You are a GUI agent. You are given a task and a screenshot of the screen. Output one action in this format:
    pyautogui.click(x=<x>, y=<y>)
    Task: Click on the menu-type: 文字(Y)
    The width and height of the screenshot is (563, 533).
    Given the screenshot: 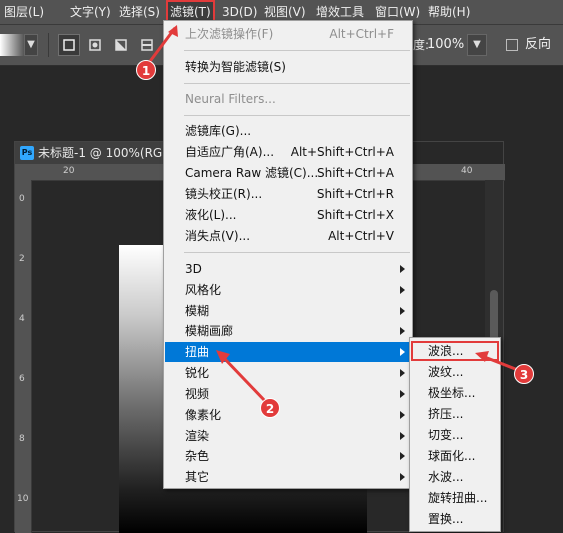 What is the action you would take?
    pyautogui.click(x=90, y=12)
    